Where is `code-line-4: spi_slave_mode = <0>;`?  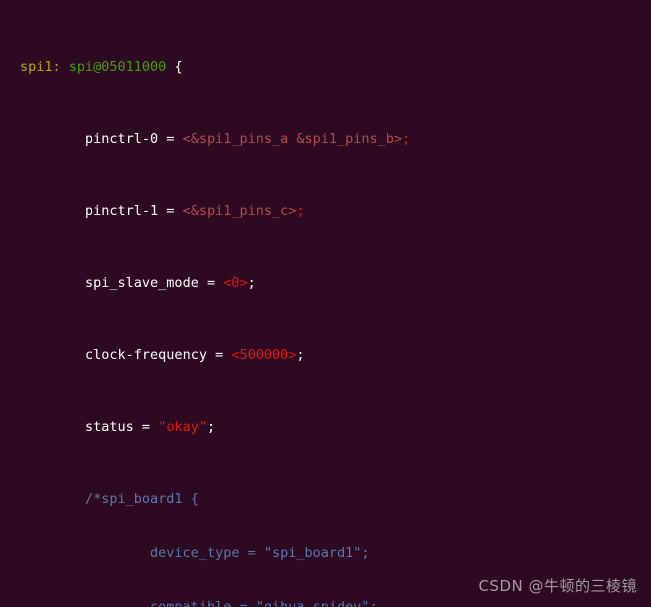
code-line-4: spi_slave_mode = <0>; is located at coordinates (296, 283).